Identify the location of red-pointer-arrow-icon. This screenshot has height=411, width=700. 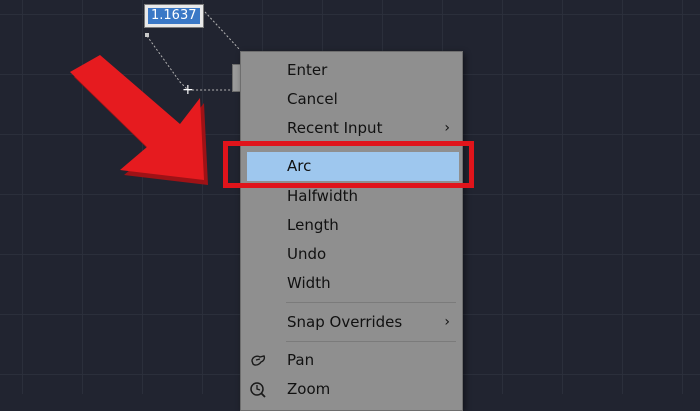
(139, 120).